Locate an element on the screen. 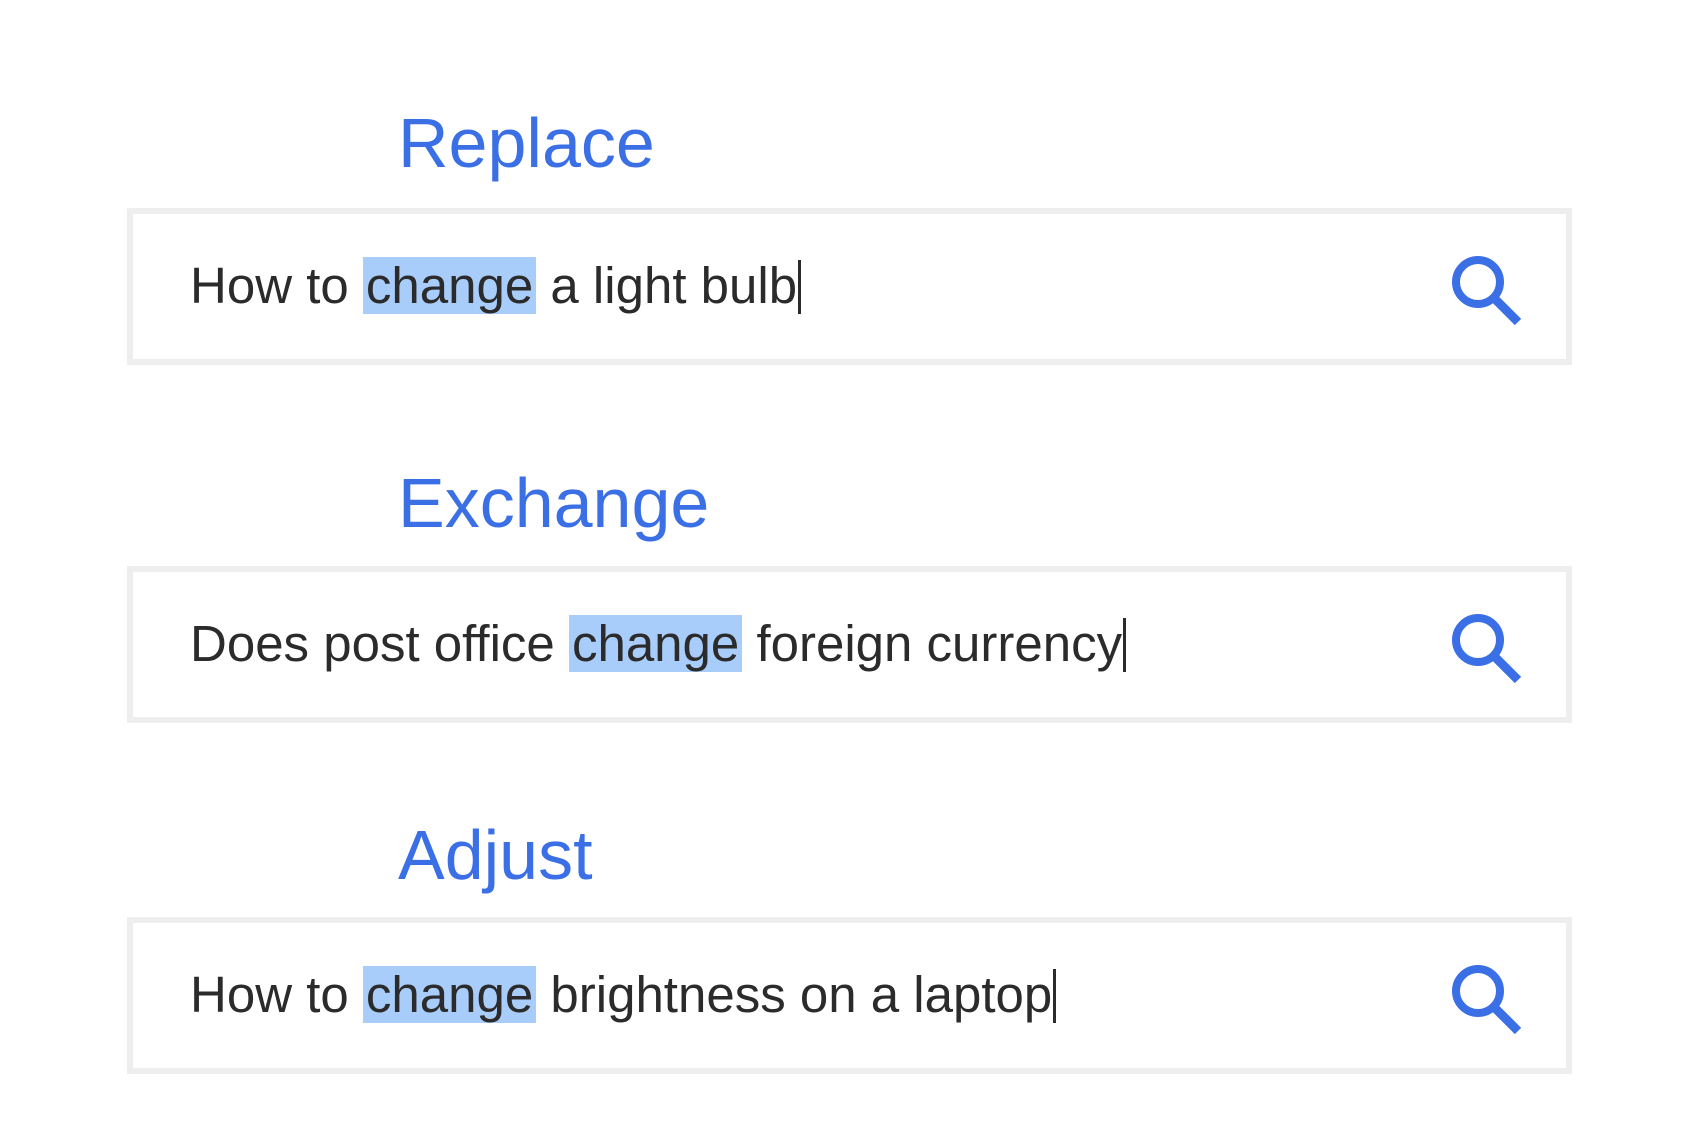 This screenshot has width=1694, height=1145. synonym-heading: Exchange is located at coordinates (554, 503).